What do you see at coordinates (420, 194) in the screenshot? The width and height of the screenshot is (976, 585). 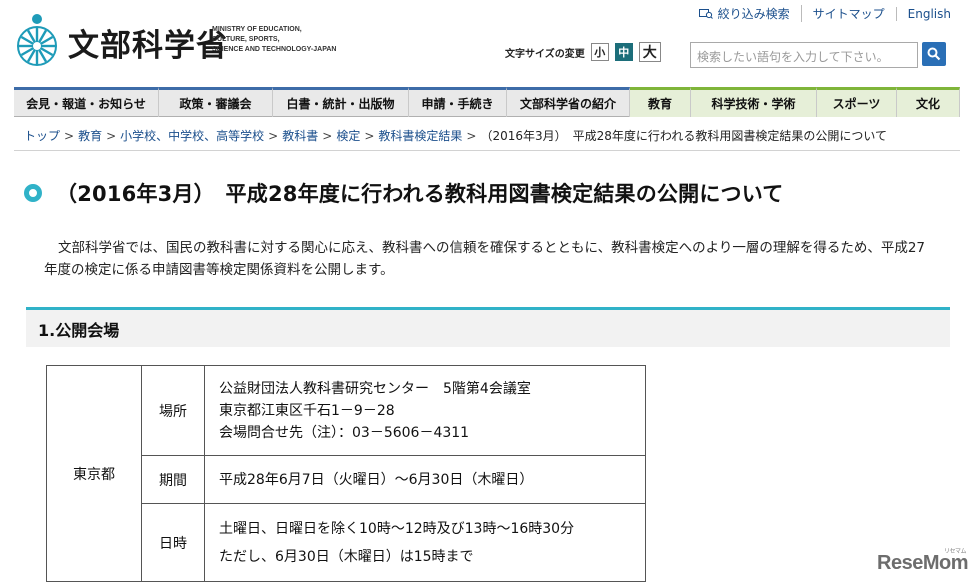 I see `page-title: （2016年3月） 平成28年度に行われる教科用図書検定結果の公開について` at bounding box center [420, 194].